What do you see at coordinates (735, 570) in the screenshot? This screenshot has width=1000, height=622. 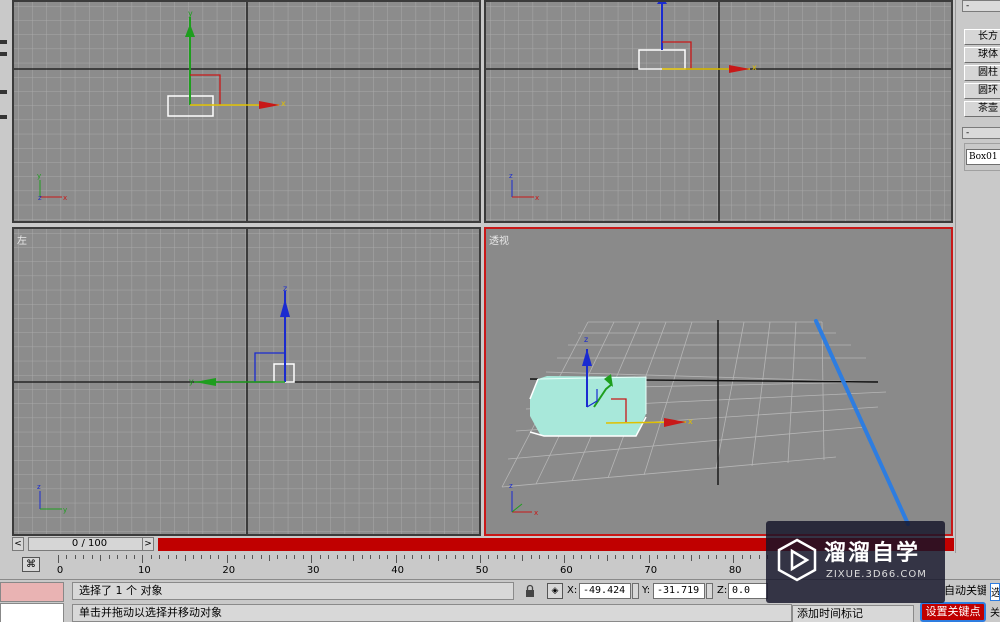 I see `ruler-tick-label: 80` at bounding box center [735, 570].